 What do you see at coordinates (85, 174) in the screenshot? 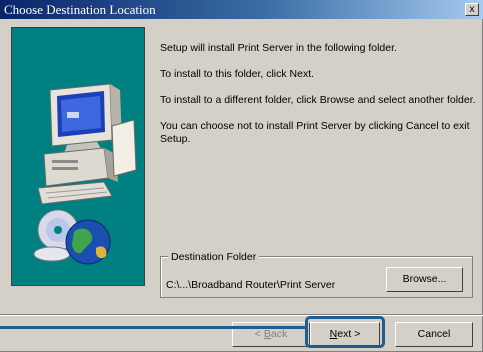
I see `computer-with-cds-illustration-icon` at bounding box center [85, 174].